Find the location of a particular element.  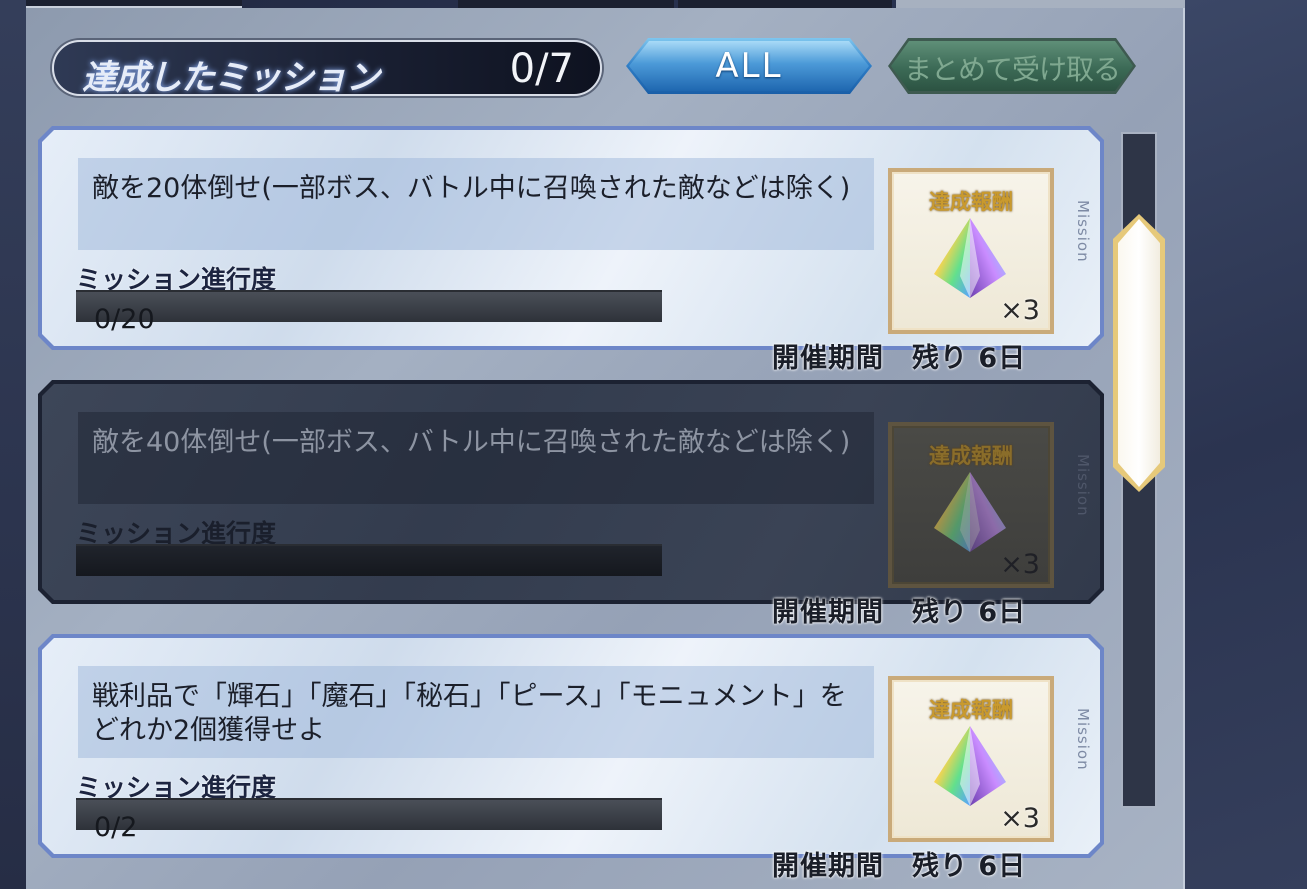

mission-description-box: 敵を40体倒せ(一部ボス、バトル中に召喚された敵などは除く) is located at coordinates (476, 458).